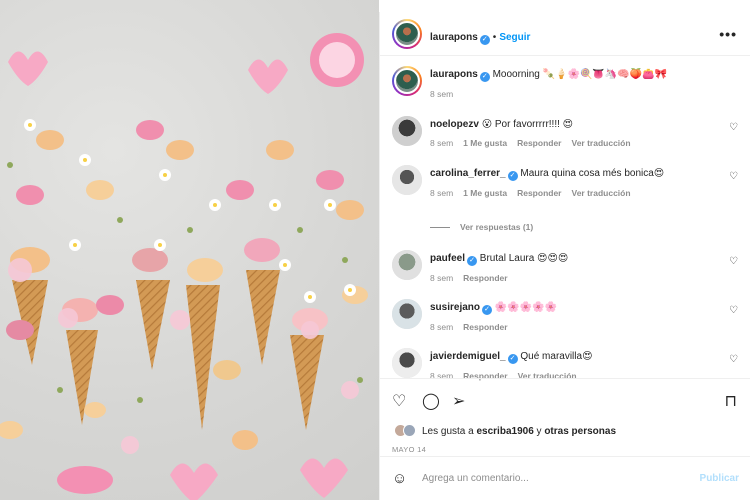 The height and width of the screenshot is (500, 750). Describe the element at coordinates (556, 356) in the screenshot. I see `comment-text: Qué maravilla😍` at that location.